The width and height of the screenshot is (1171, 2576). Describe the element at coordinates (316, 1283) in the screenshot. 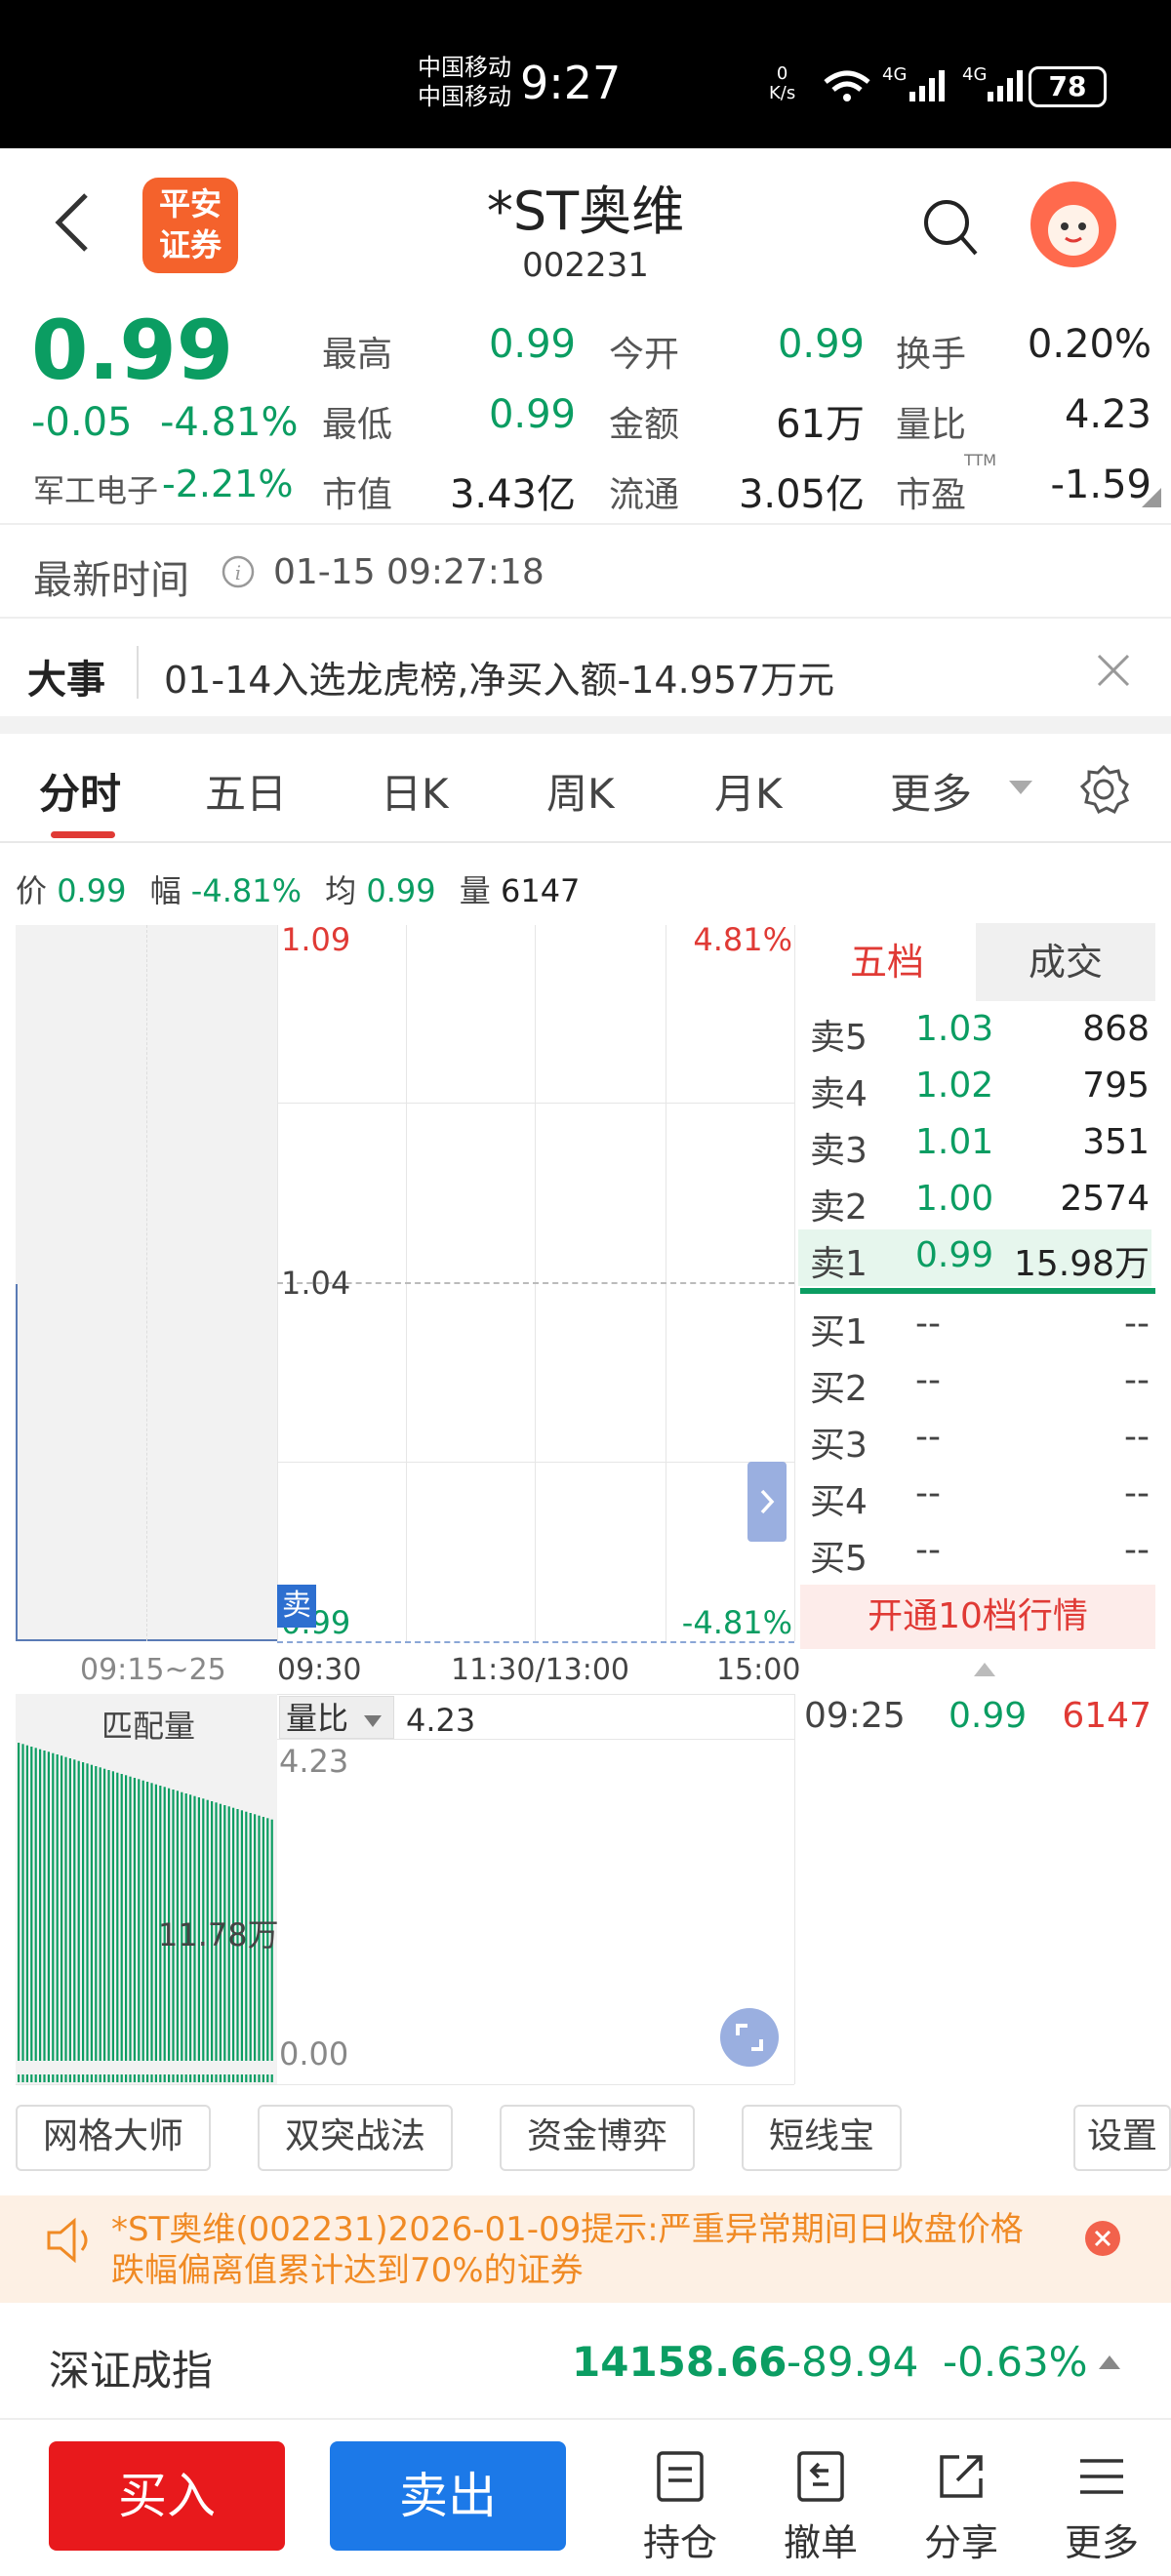

I see `y-axis-mid: 1.04` at that location.